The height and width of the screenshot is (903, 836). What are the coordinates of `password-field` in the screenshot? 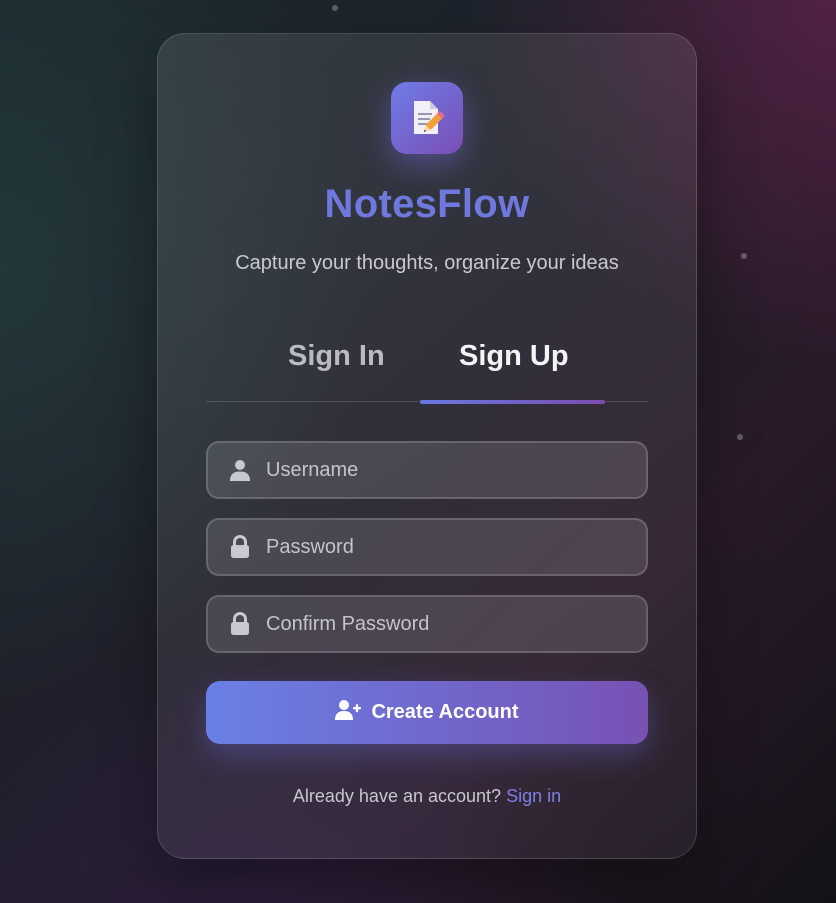 It's located at (427, 547).